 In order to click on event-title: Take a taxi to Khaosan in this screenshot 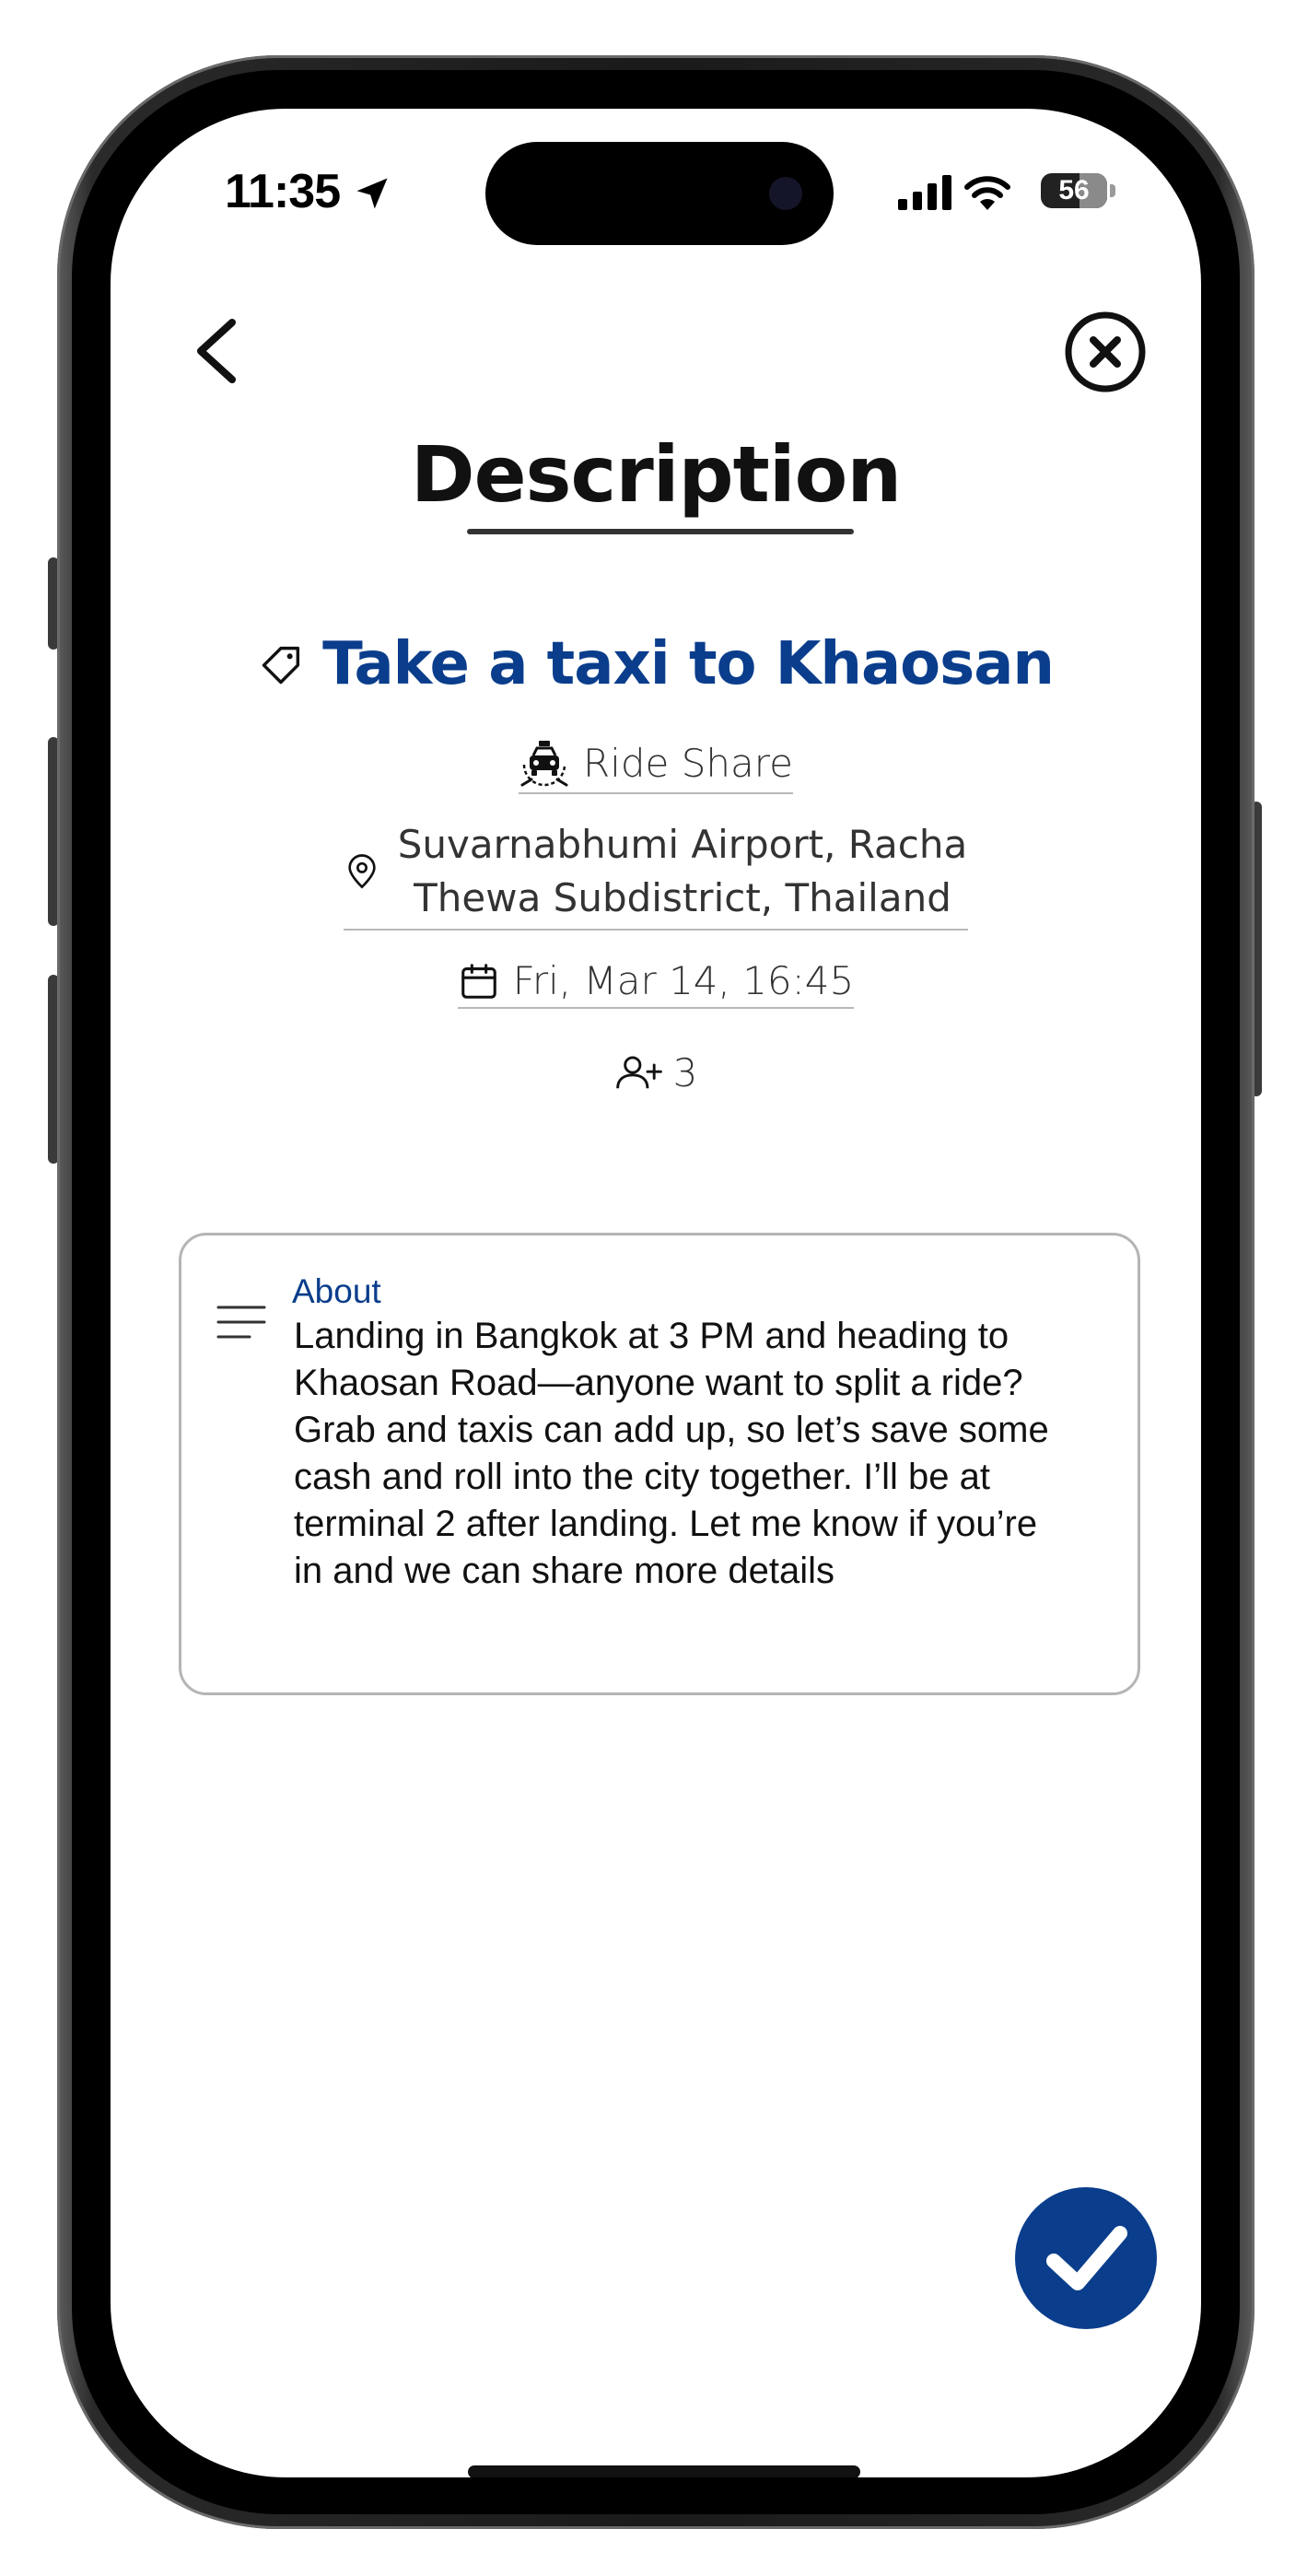, I will do `click(688, 664)`.